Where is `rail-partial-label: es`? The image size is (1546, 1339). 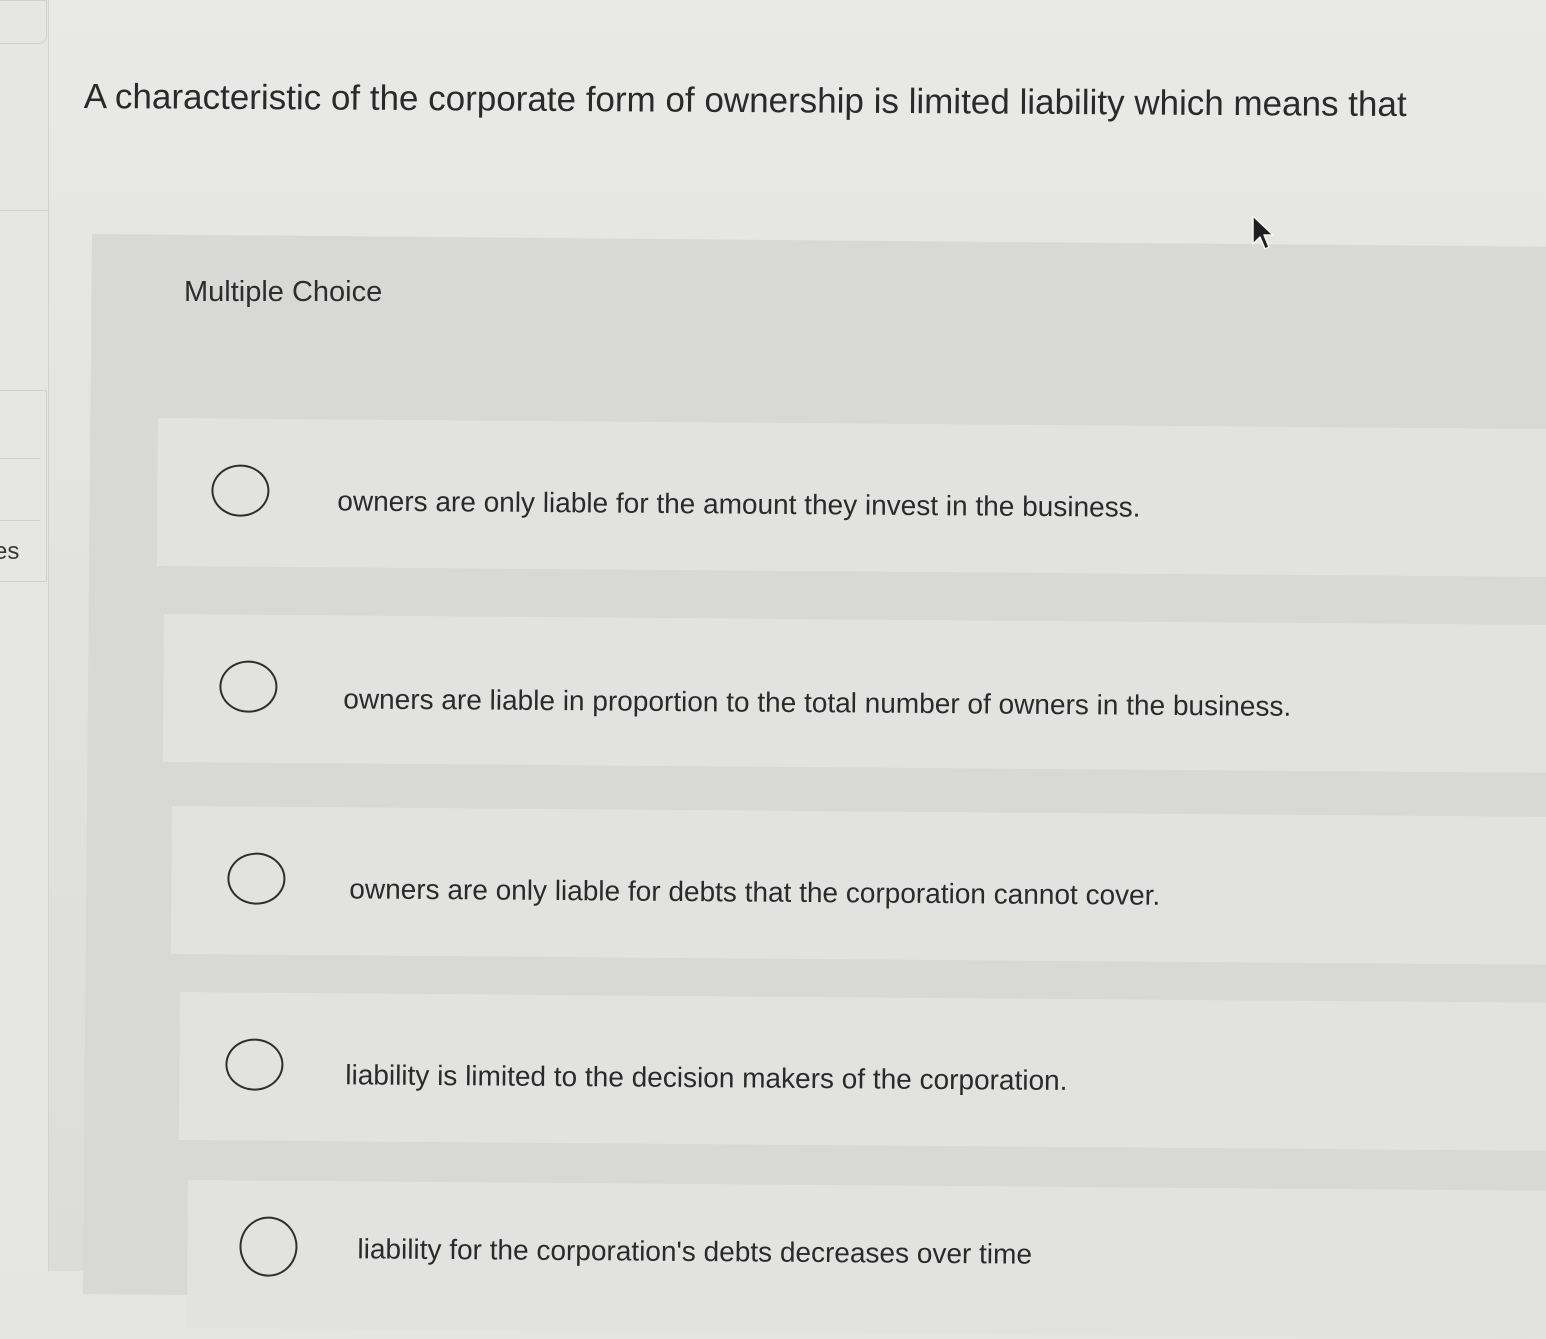 rail-partial-label: es is located at coordinates (9, 552).